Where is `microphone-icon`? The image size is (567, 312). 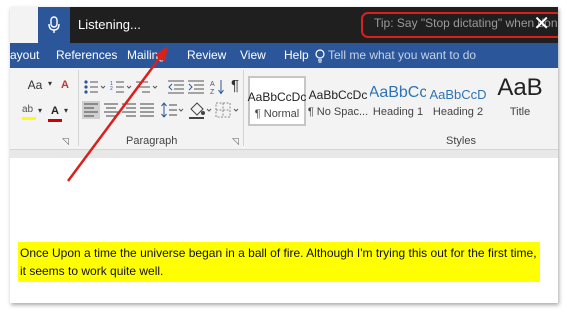
microphone-icon is located at coordinates (54, 24).